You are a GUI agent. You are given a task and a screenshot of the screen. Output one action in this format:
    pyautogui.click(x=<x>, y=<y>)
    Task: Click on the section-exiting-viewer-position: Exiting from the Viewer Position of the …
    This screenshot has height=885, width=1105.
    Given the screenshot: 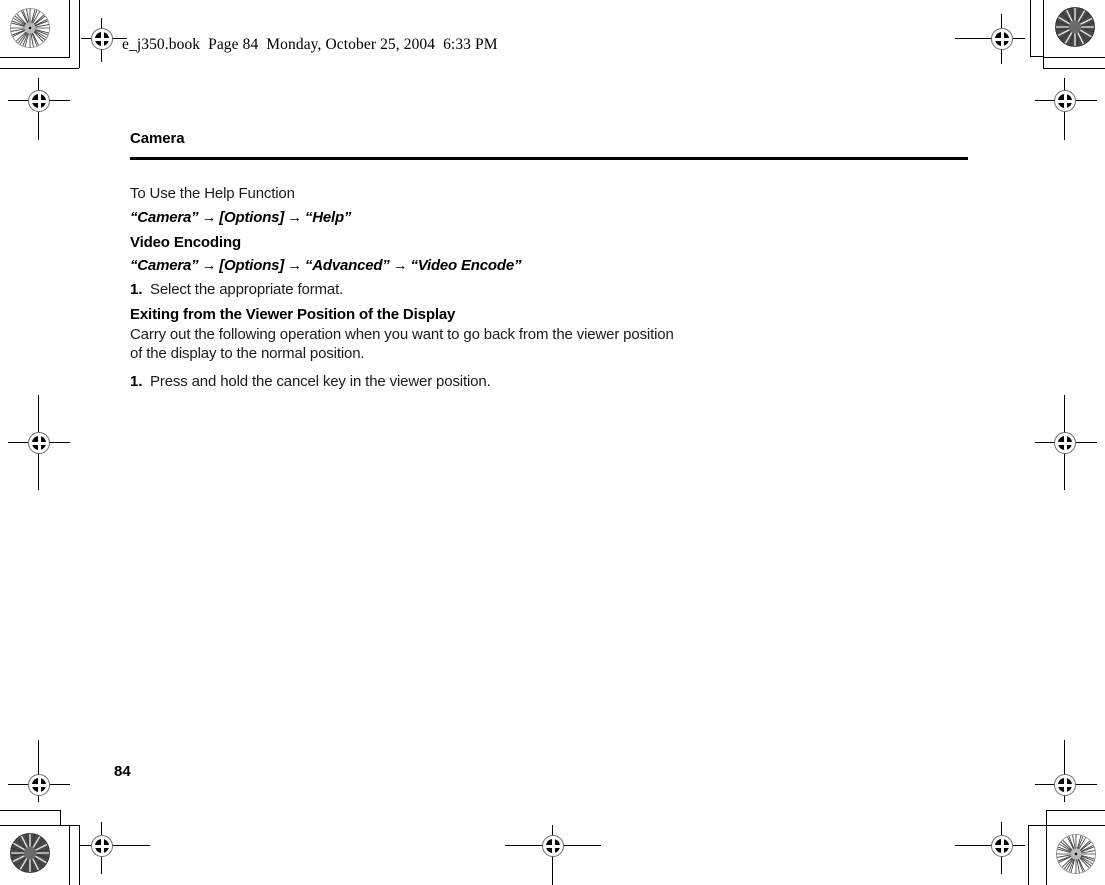 What is the action you would take?
    pyautogui.click(x=402, y=347)
    